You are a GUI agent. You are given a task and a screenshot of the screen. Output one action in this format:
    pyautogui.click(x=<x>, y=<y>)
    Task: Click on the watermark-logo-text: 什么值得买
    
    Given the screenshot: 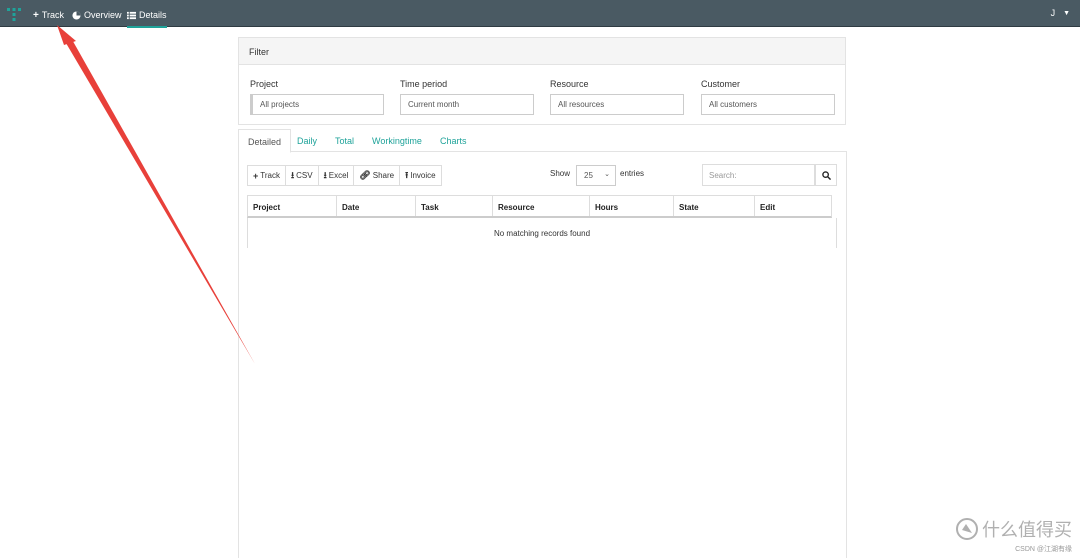 What is the action you would take?
    pyautogui.click(x=1027, y=530)
    